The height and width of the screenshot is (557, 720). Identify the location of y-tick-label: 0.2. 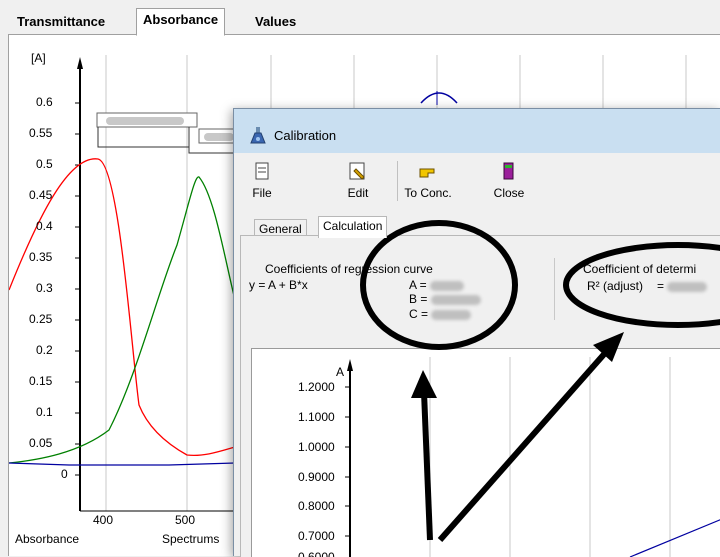
(44, 350).